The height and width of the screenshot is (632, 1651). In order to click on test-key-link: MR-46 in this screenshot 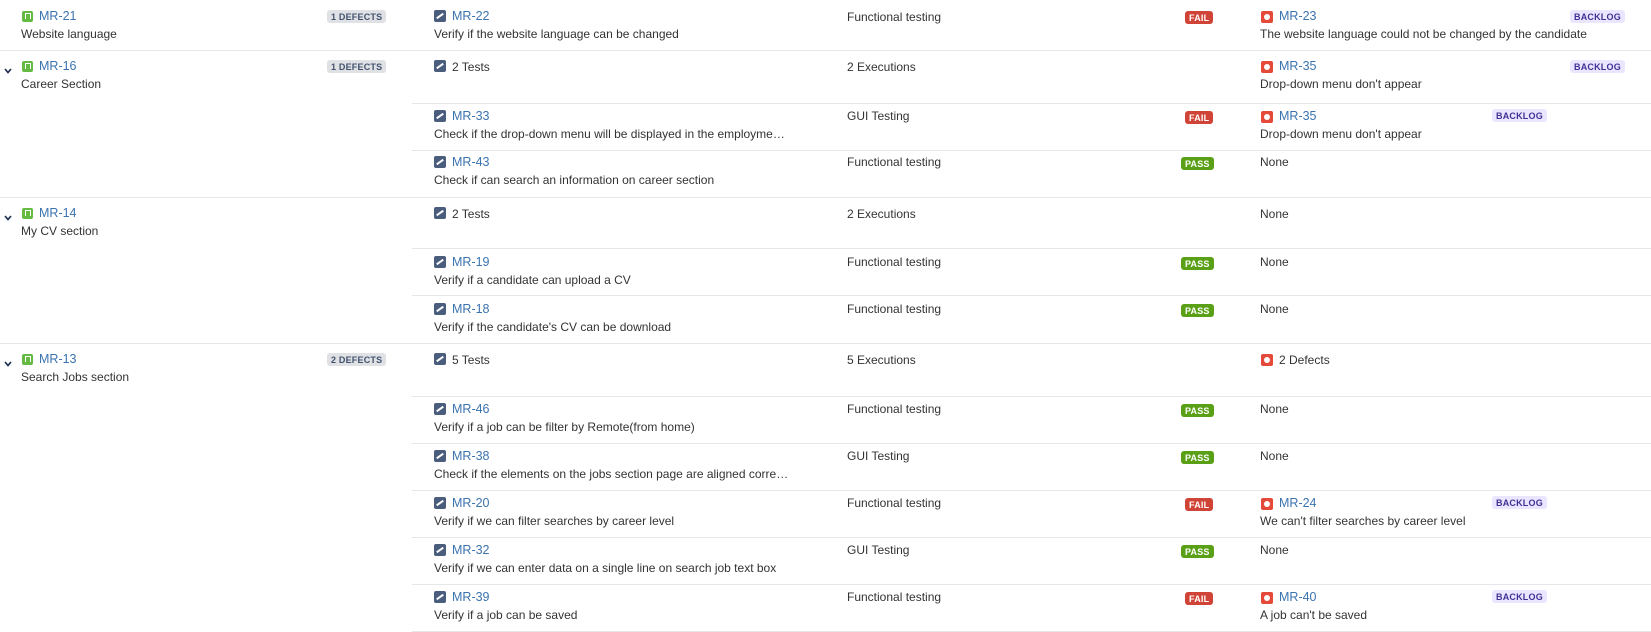, I will do `click(471, 409)`.